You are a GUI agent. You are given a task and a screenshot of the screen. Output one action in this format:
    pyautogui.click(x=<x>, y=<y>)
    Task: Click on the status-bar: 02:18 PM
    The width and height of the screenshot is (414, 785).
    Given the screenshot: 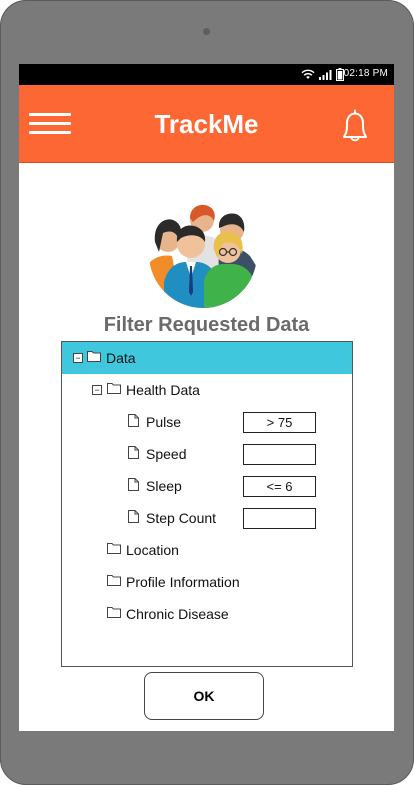 What is the action you would take?
    pyautogui.click(x=206, y=74)
    